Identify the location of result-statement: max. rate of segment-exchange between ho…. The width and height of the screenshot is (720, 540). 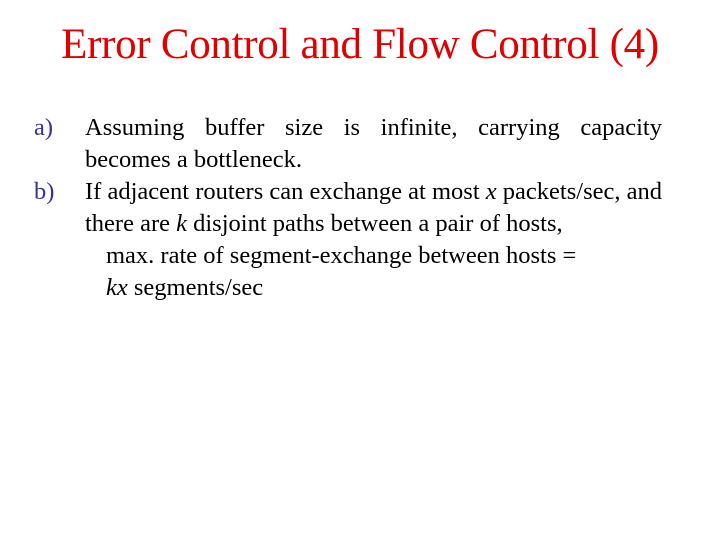
(348, 272).